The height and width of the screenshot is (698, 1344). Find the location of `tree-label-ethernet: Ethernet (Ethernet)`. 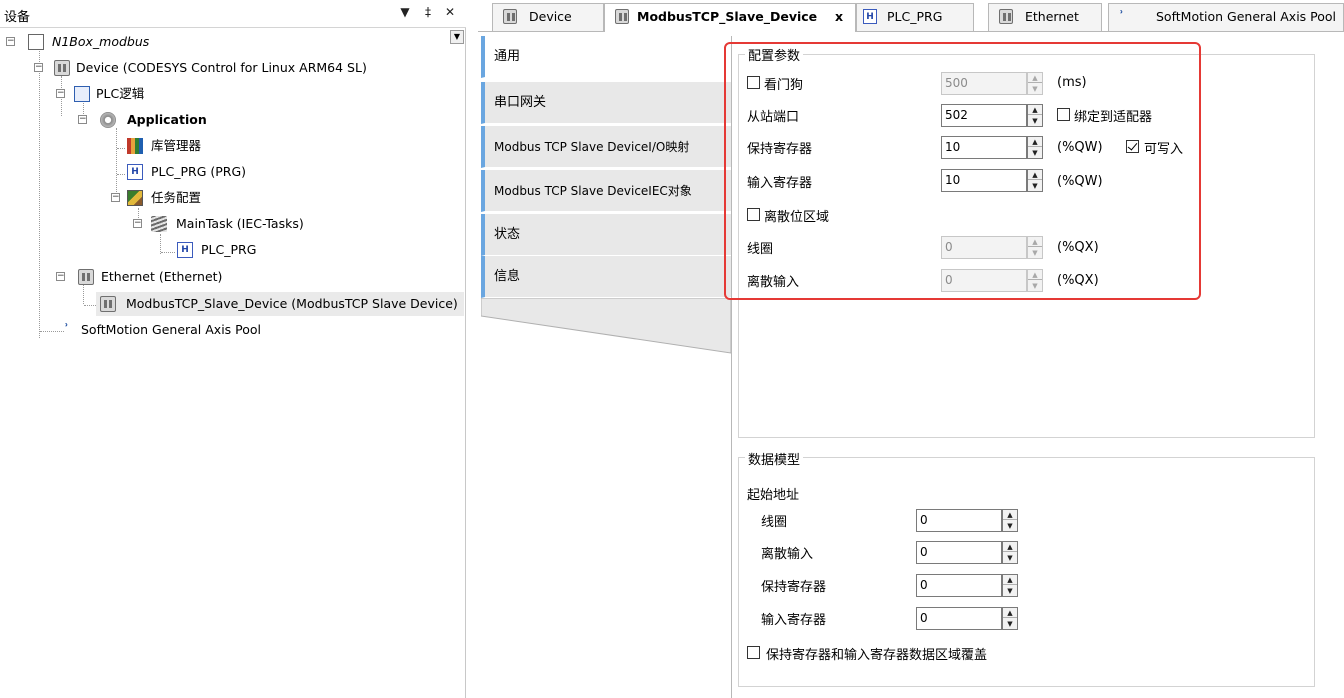

tree-label-ethernet: Ethernet (Ethernet) is located at coordinates (162, 276).